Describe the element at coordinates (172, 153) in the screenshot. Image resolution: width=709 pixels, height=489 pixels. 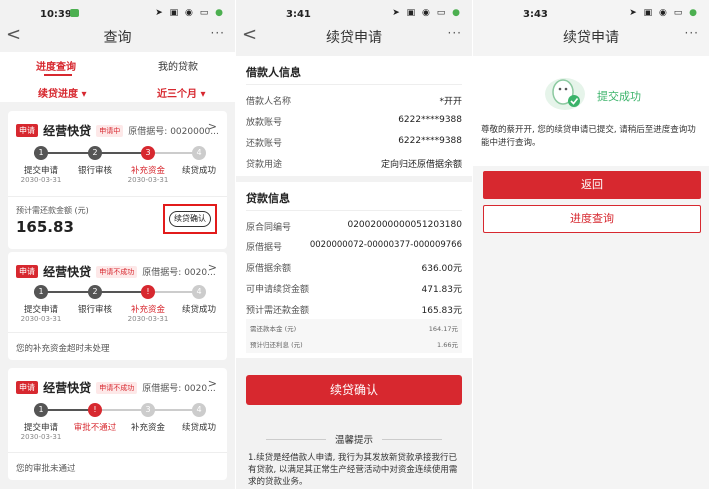
I see `progress-line-todo` at that location.